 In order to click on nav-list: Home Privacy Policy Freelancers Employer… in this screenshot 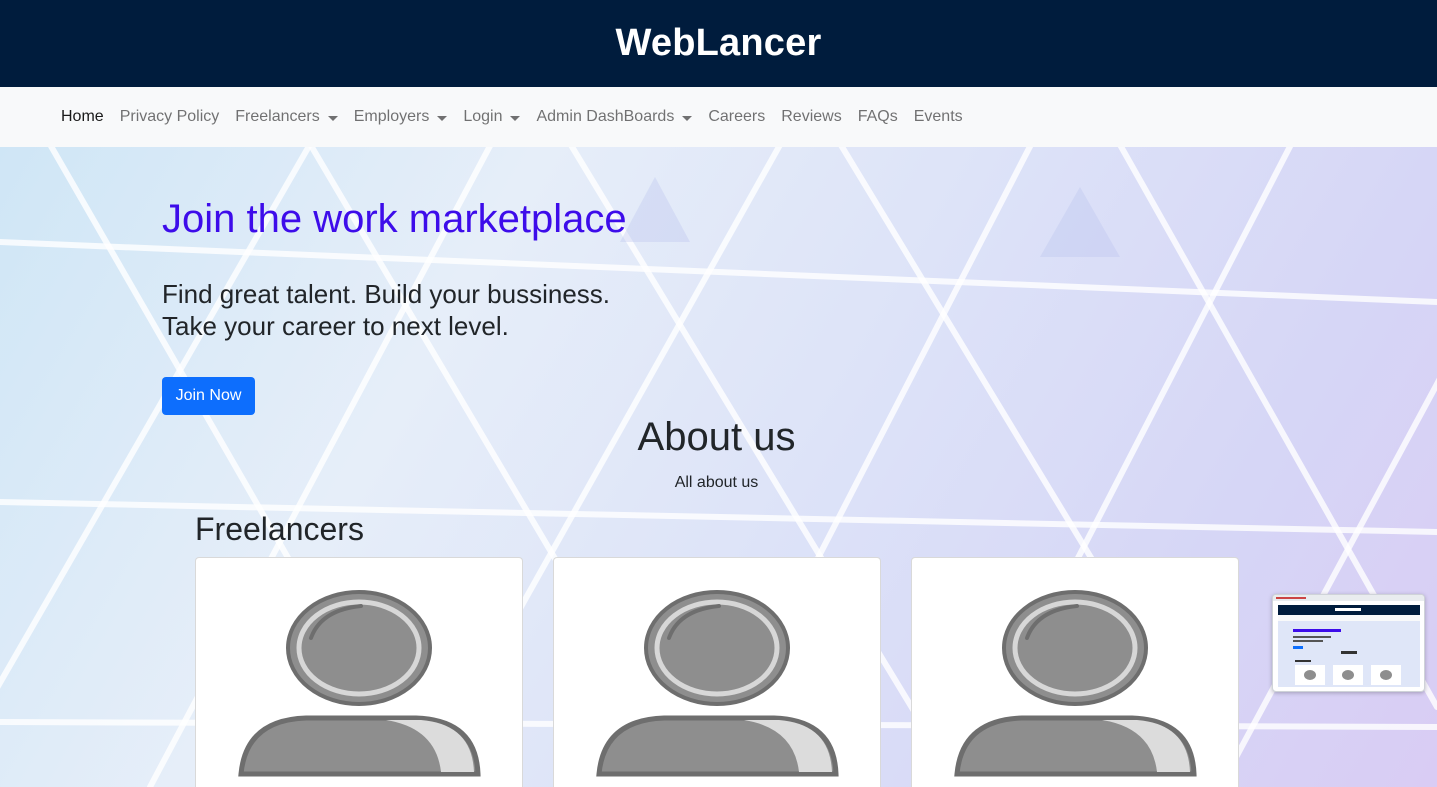, I will do `click(512, 117)`.